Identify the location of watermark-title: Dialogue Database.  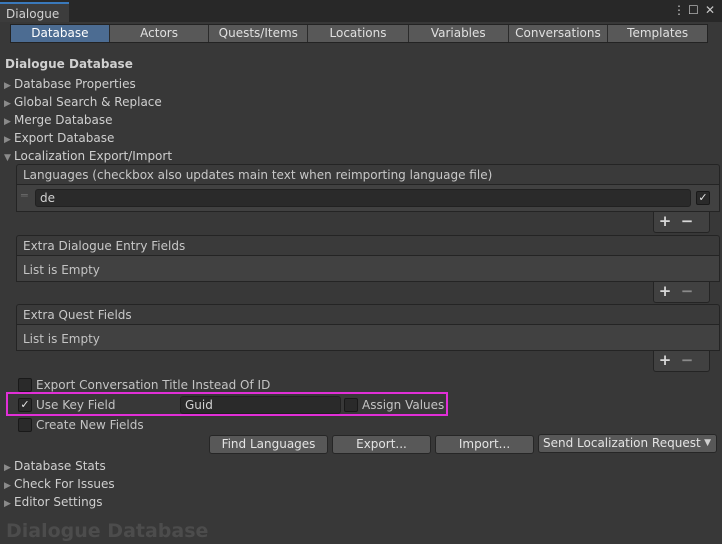
(107, 531).